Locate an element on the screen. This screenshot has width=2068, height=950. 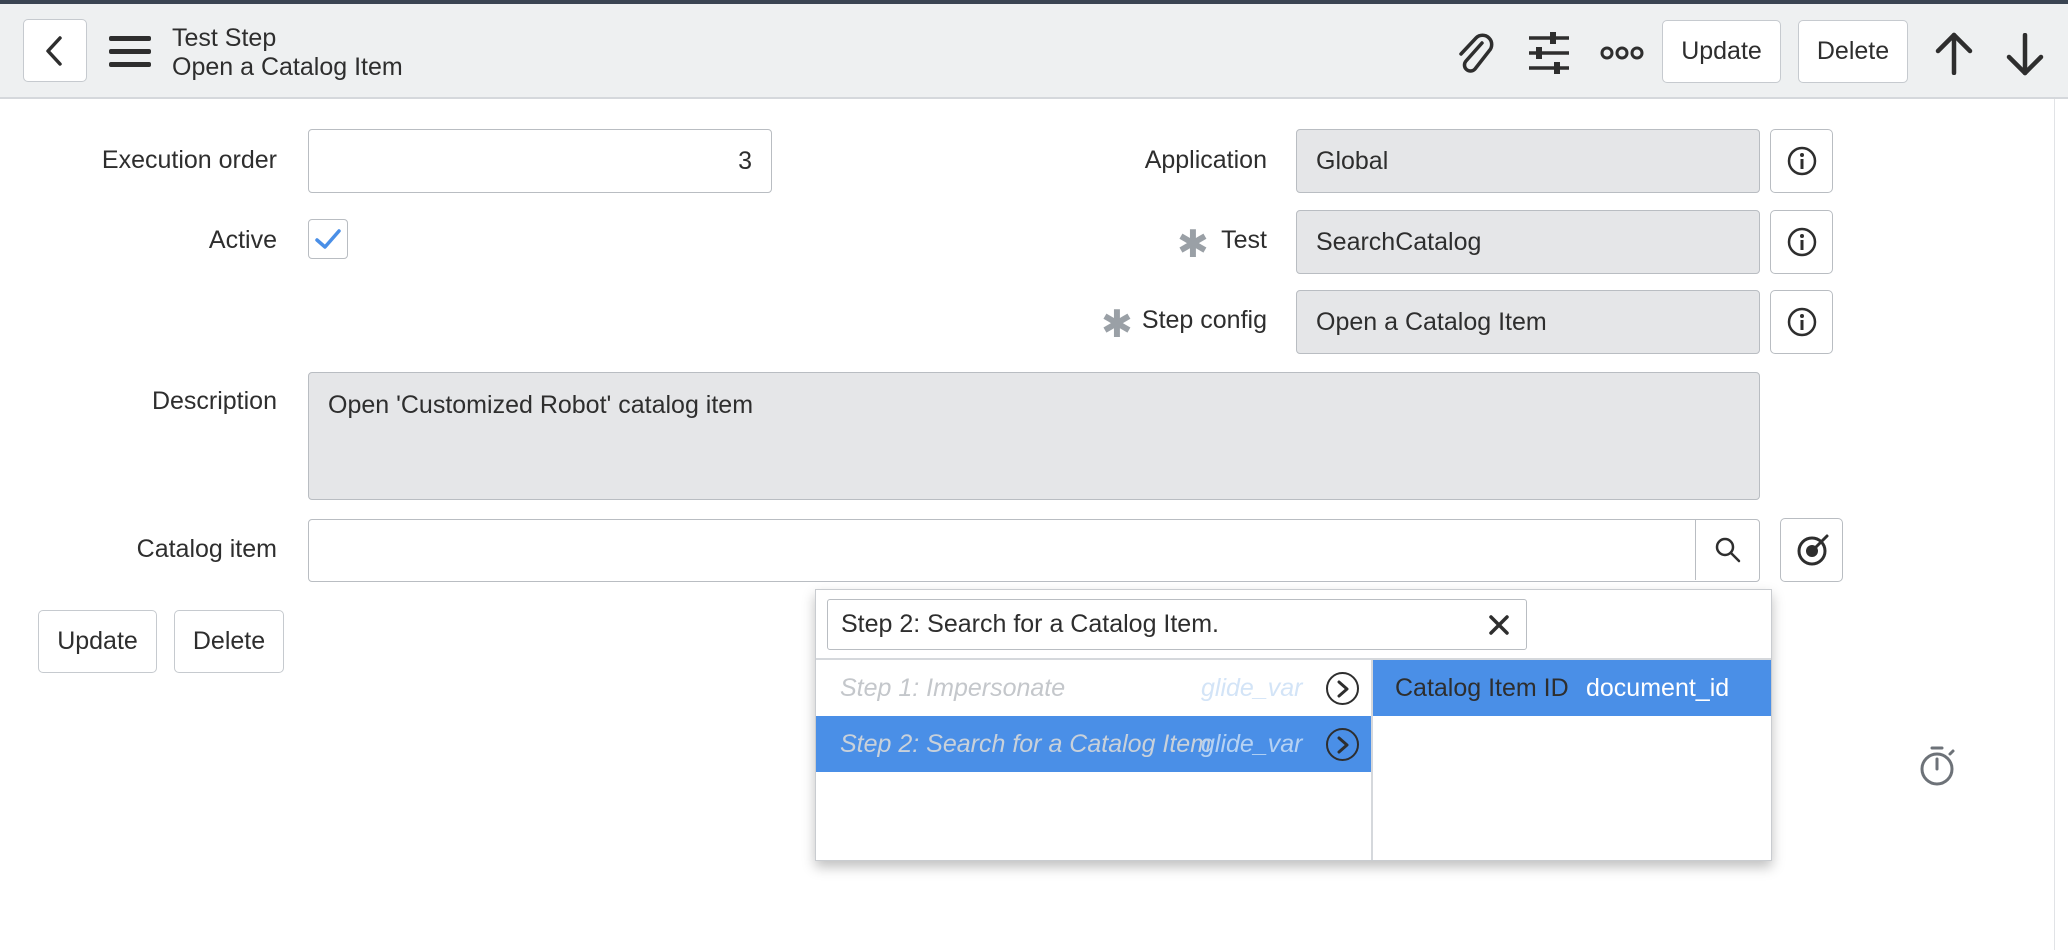
execution-order-field: 3 is located at coordinates (540, 161).